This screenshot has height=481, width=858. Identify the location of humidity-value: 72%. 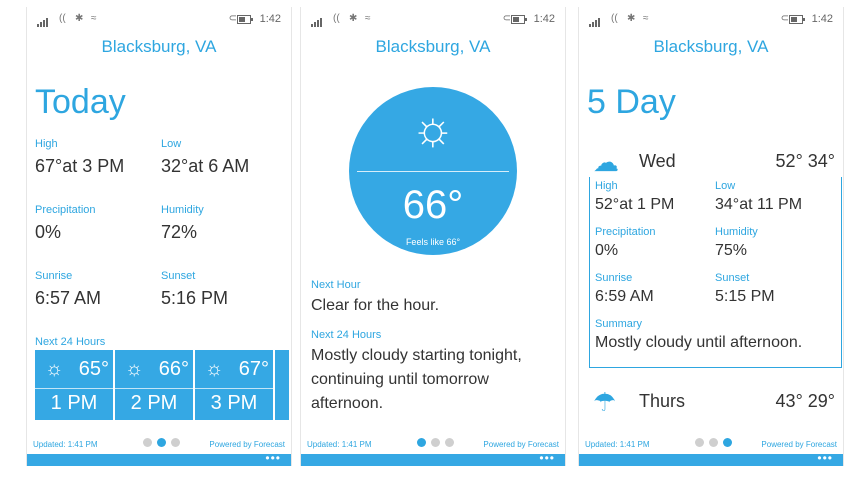
(179, 232).